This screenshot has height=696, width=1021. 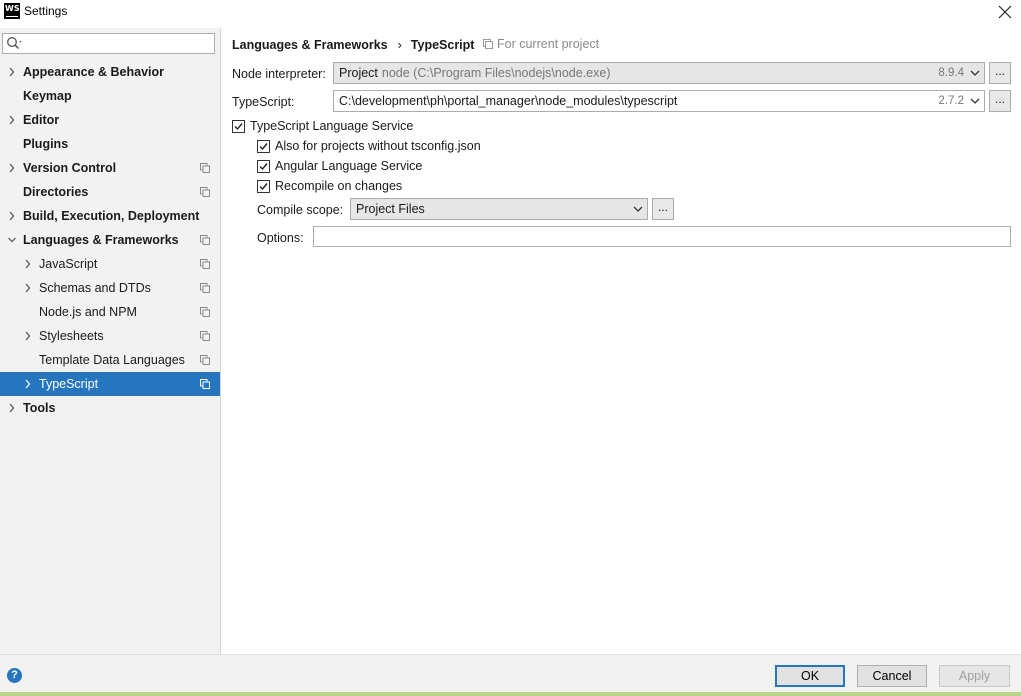 I want to click on sidebar-item: Stylesheets, so click(x=110, y=336).